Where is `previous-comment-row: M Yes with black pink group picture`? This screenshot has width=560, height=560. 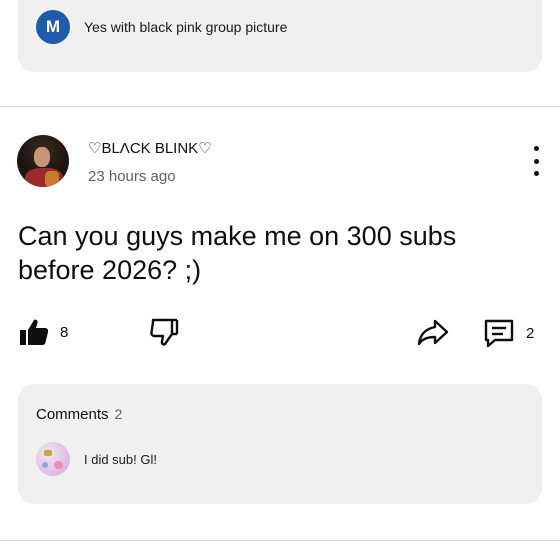 previous-comment-row: M Yes with black pink group picture is located at coordinates (161, 27).